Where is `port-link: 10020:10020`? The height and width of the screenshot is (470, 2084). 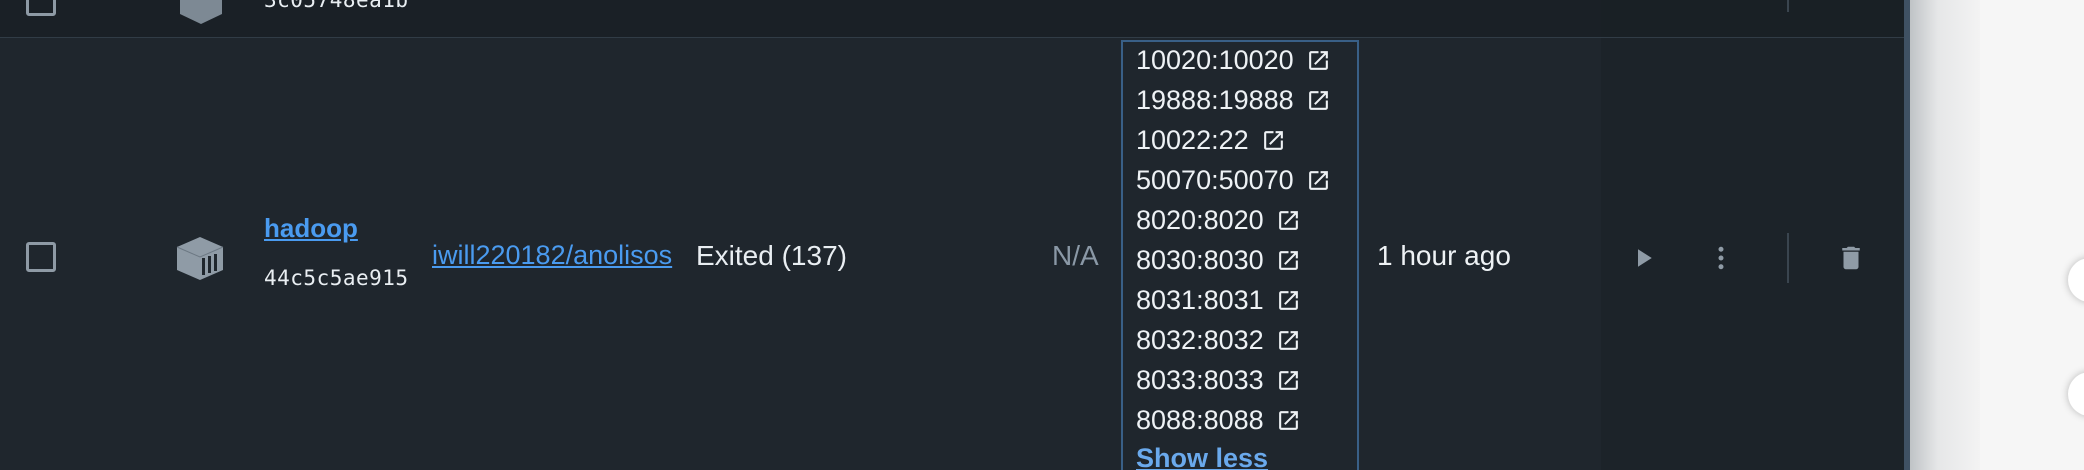
port-link: 10020:10020 is located at coordinates (1233, 60).